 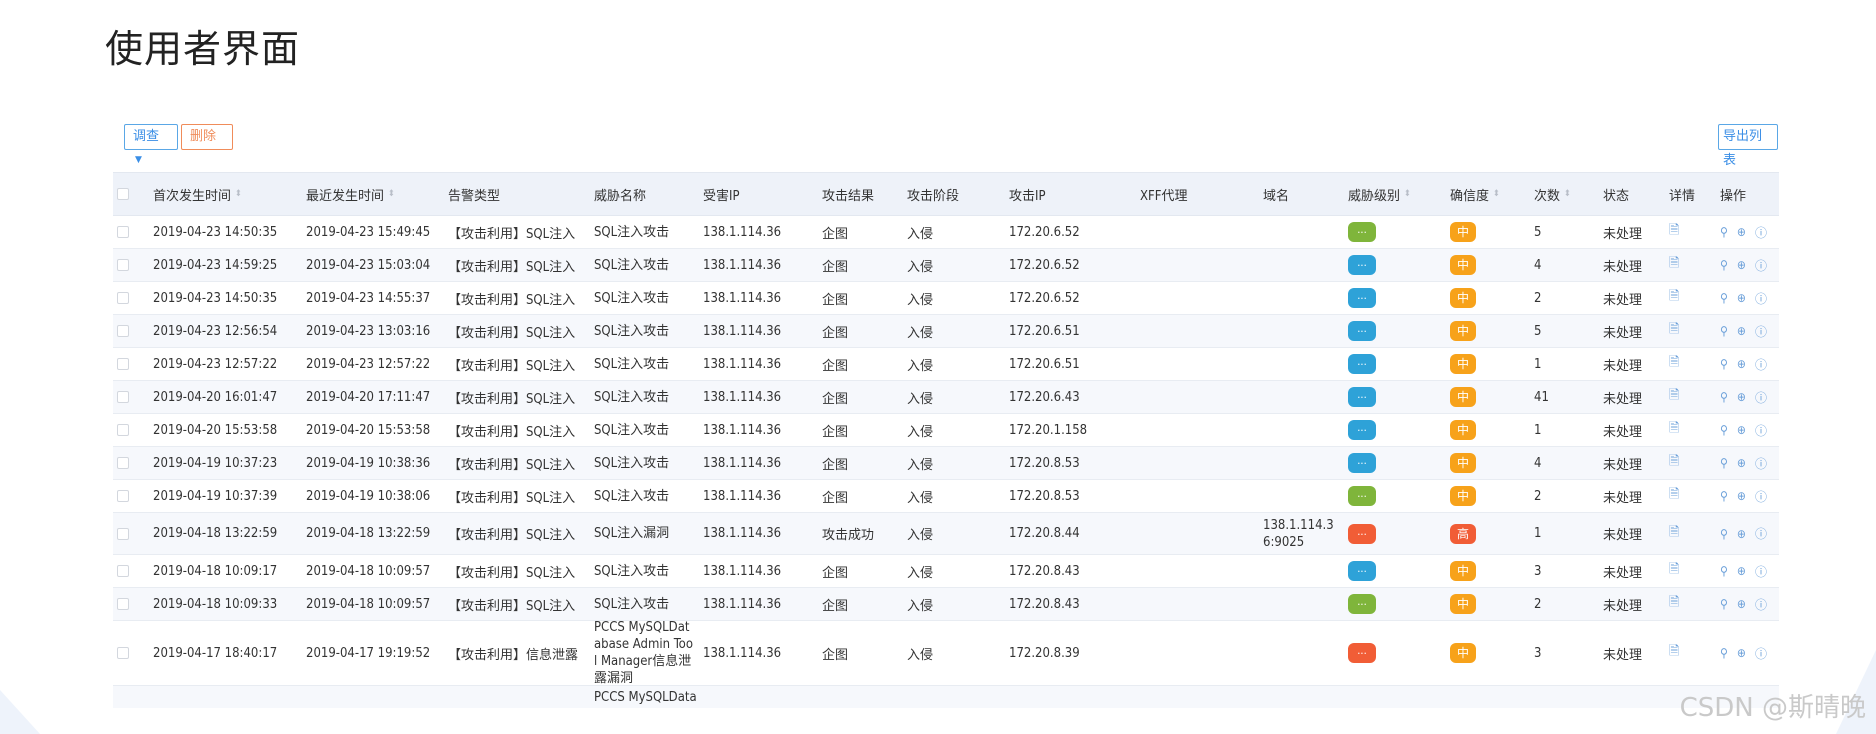 What do you see at coordinates (1044, 653) in the screenshot?
I see `cell-text: 172.20.8.39` at bounding box center [1044, 653].